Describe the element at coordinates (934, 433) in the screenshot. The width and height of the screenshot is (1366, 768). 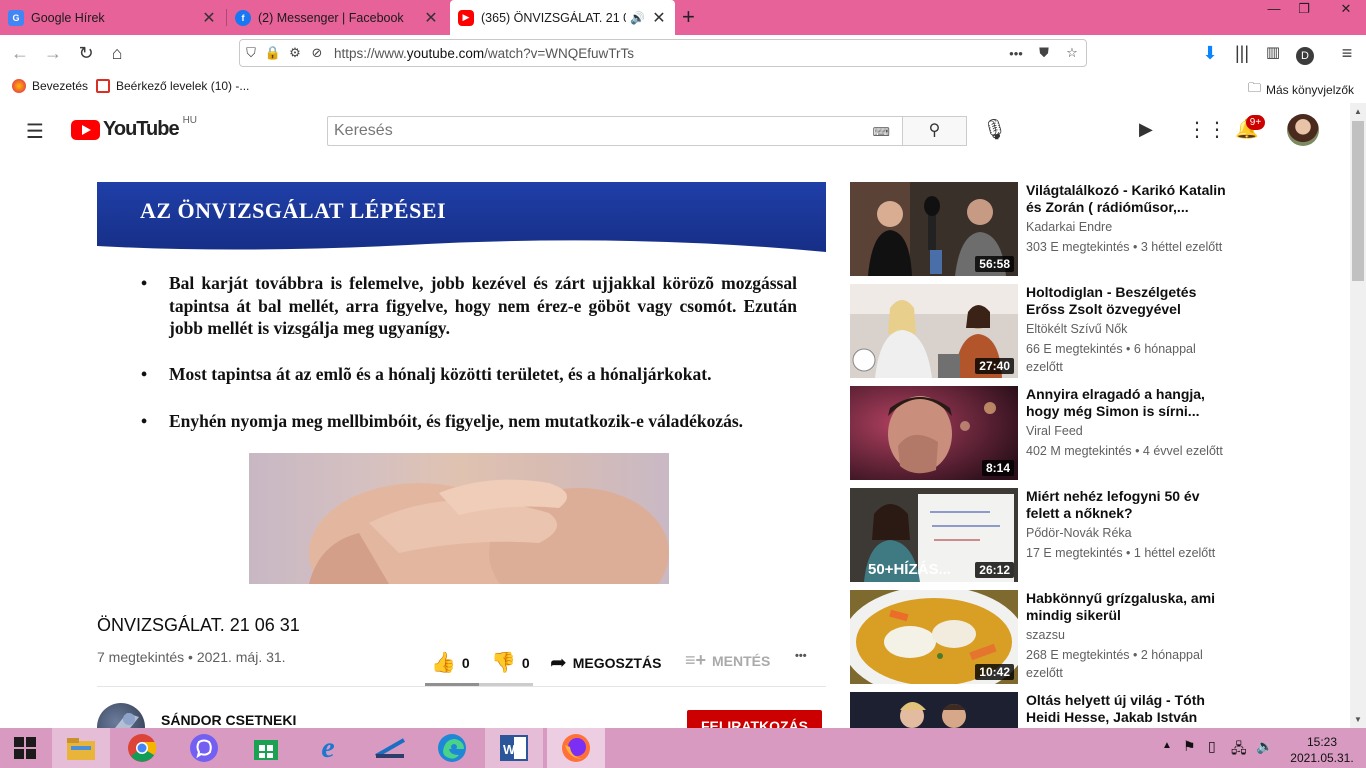
I see `video-thumbnail: 8:14` at that location.